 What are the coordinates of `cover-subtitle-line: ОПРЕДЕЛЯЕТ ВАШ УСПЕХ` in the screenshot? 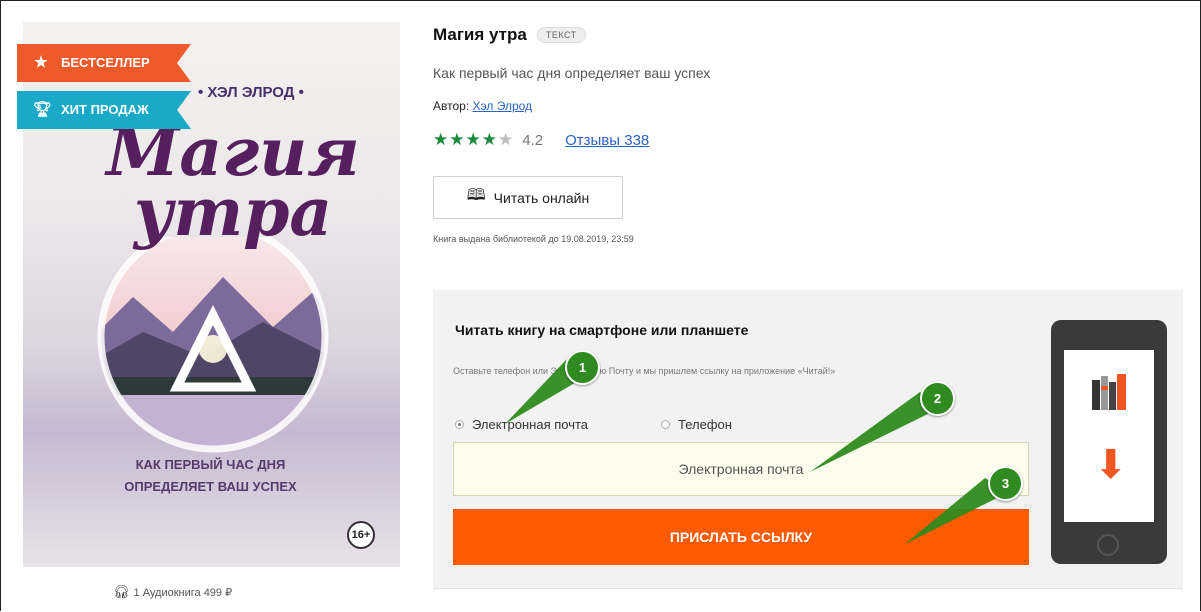 It's located at (210, 486).